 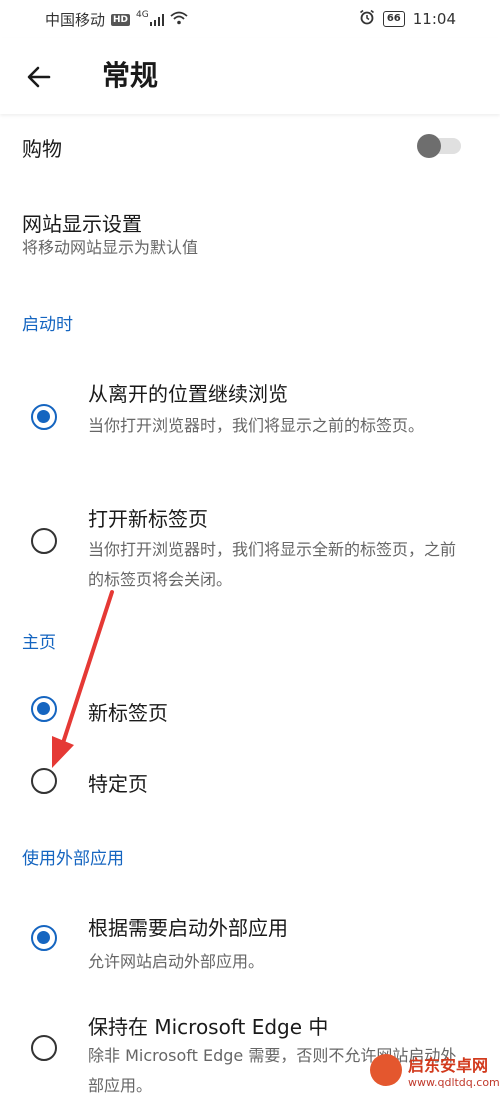 What do you see at coordinates (44, 541) in the screenshot?
I see `radio-open-new-tab` at bounding box center [44, 541].